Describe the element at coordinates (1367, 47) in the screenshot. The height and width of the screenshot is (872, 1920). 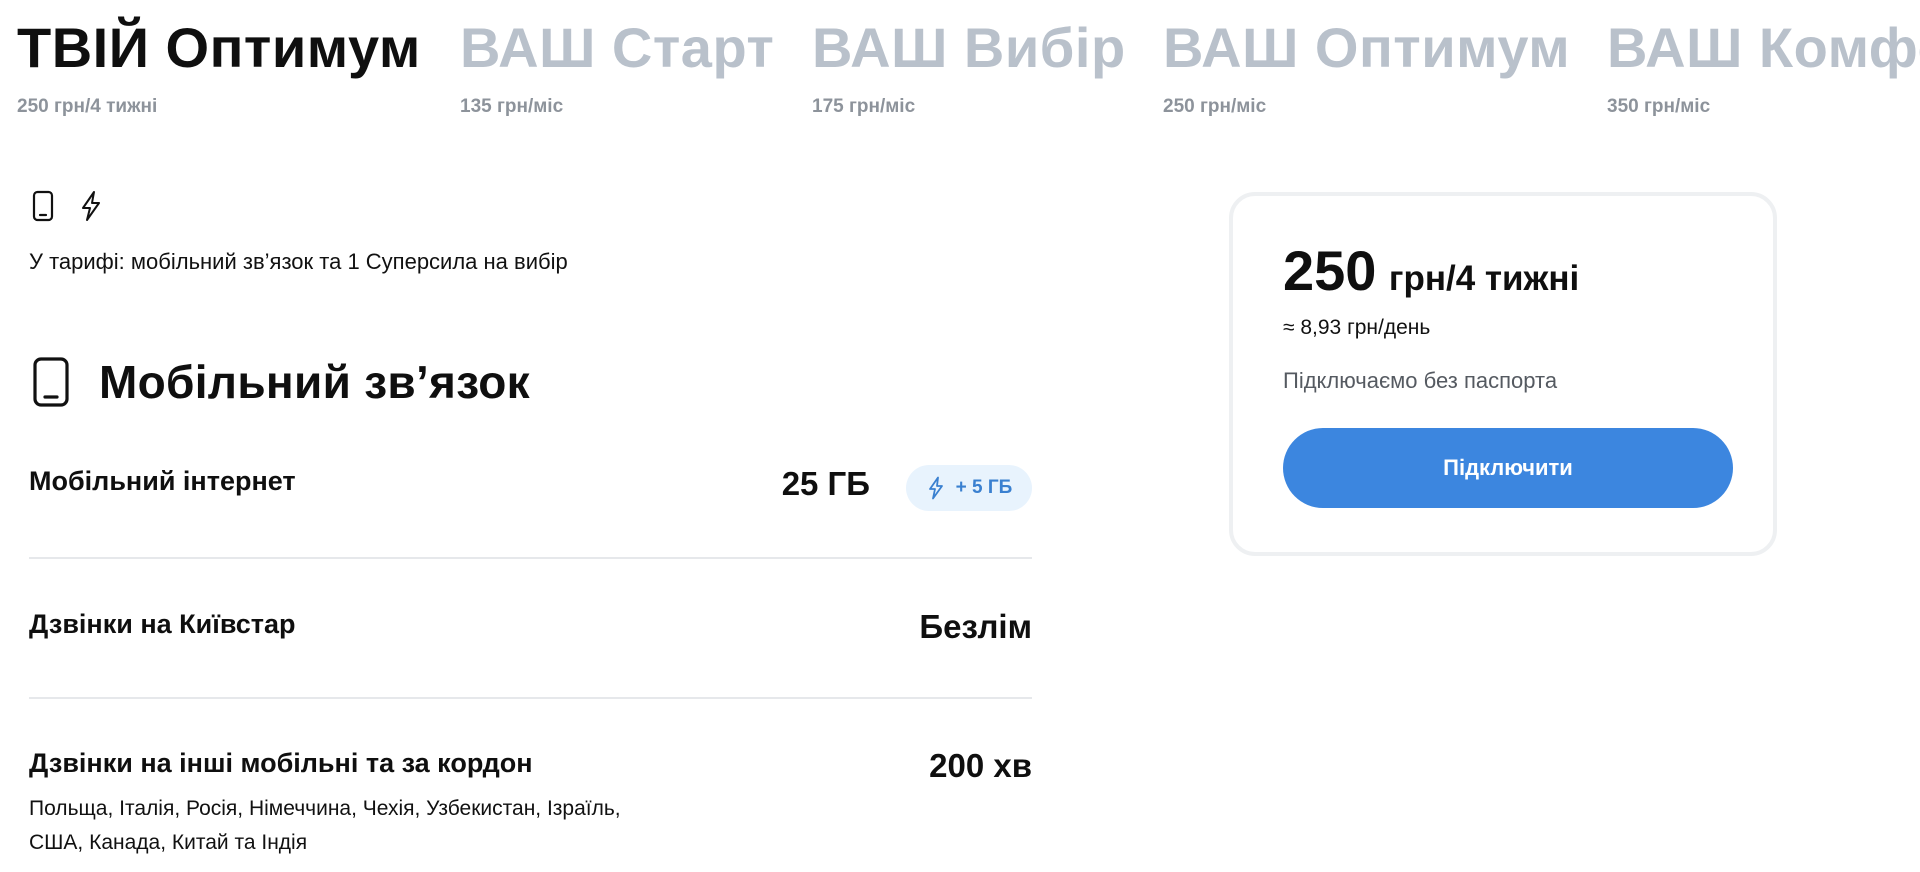
I see `tab-name: ВАШ Оптимум` at that location.